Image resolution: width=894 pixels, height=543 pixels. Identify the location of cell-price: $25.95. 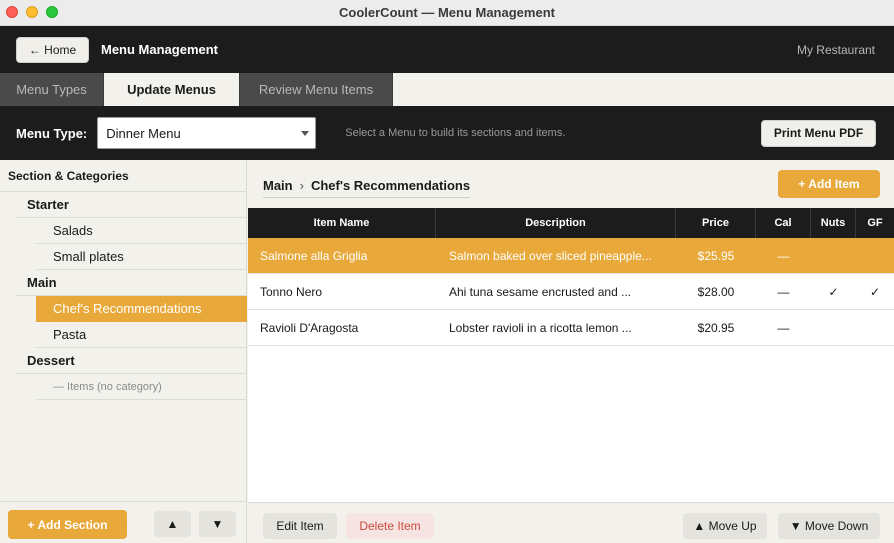
(716, 255).